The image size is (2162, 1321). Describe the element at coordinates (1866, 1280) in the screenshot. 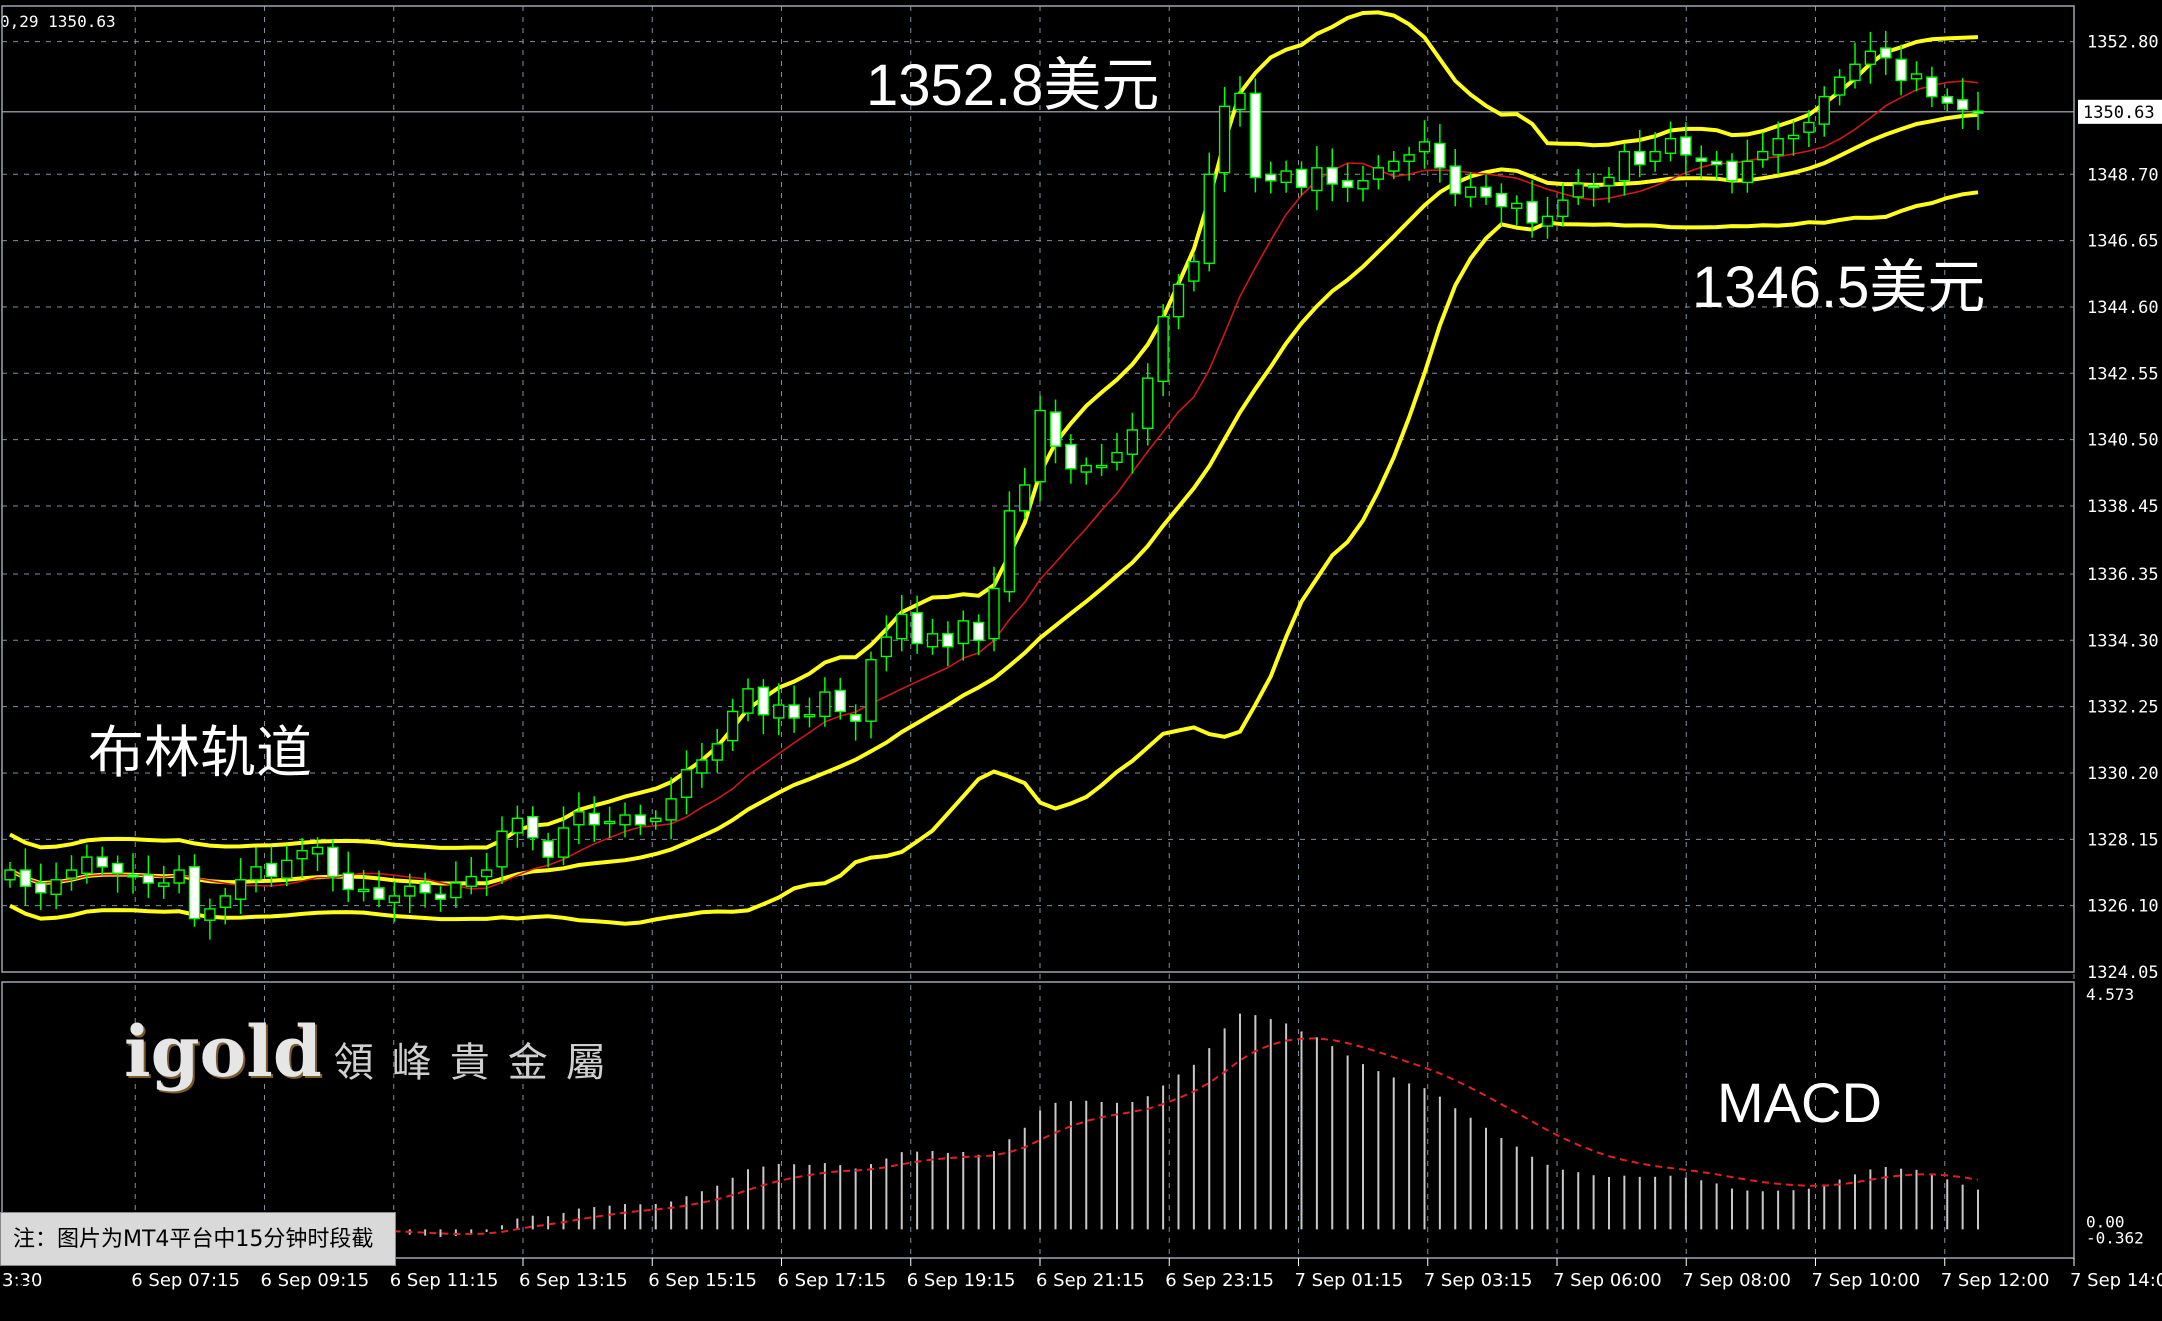

I see `x-tick-label: 7 Sep 10:00` at that location.